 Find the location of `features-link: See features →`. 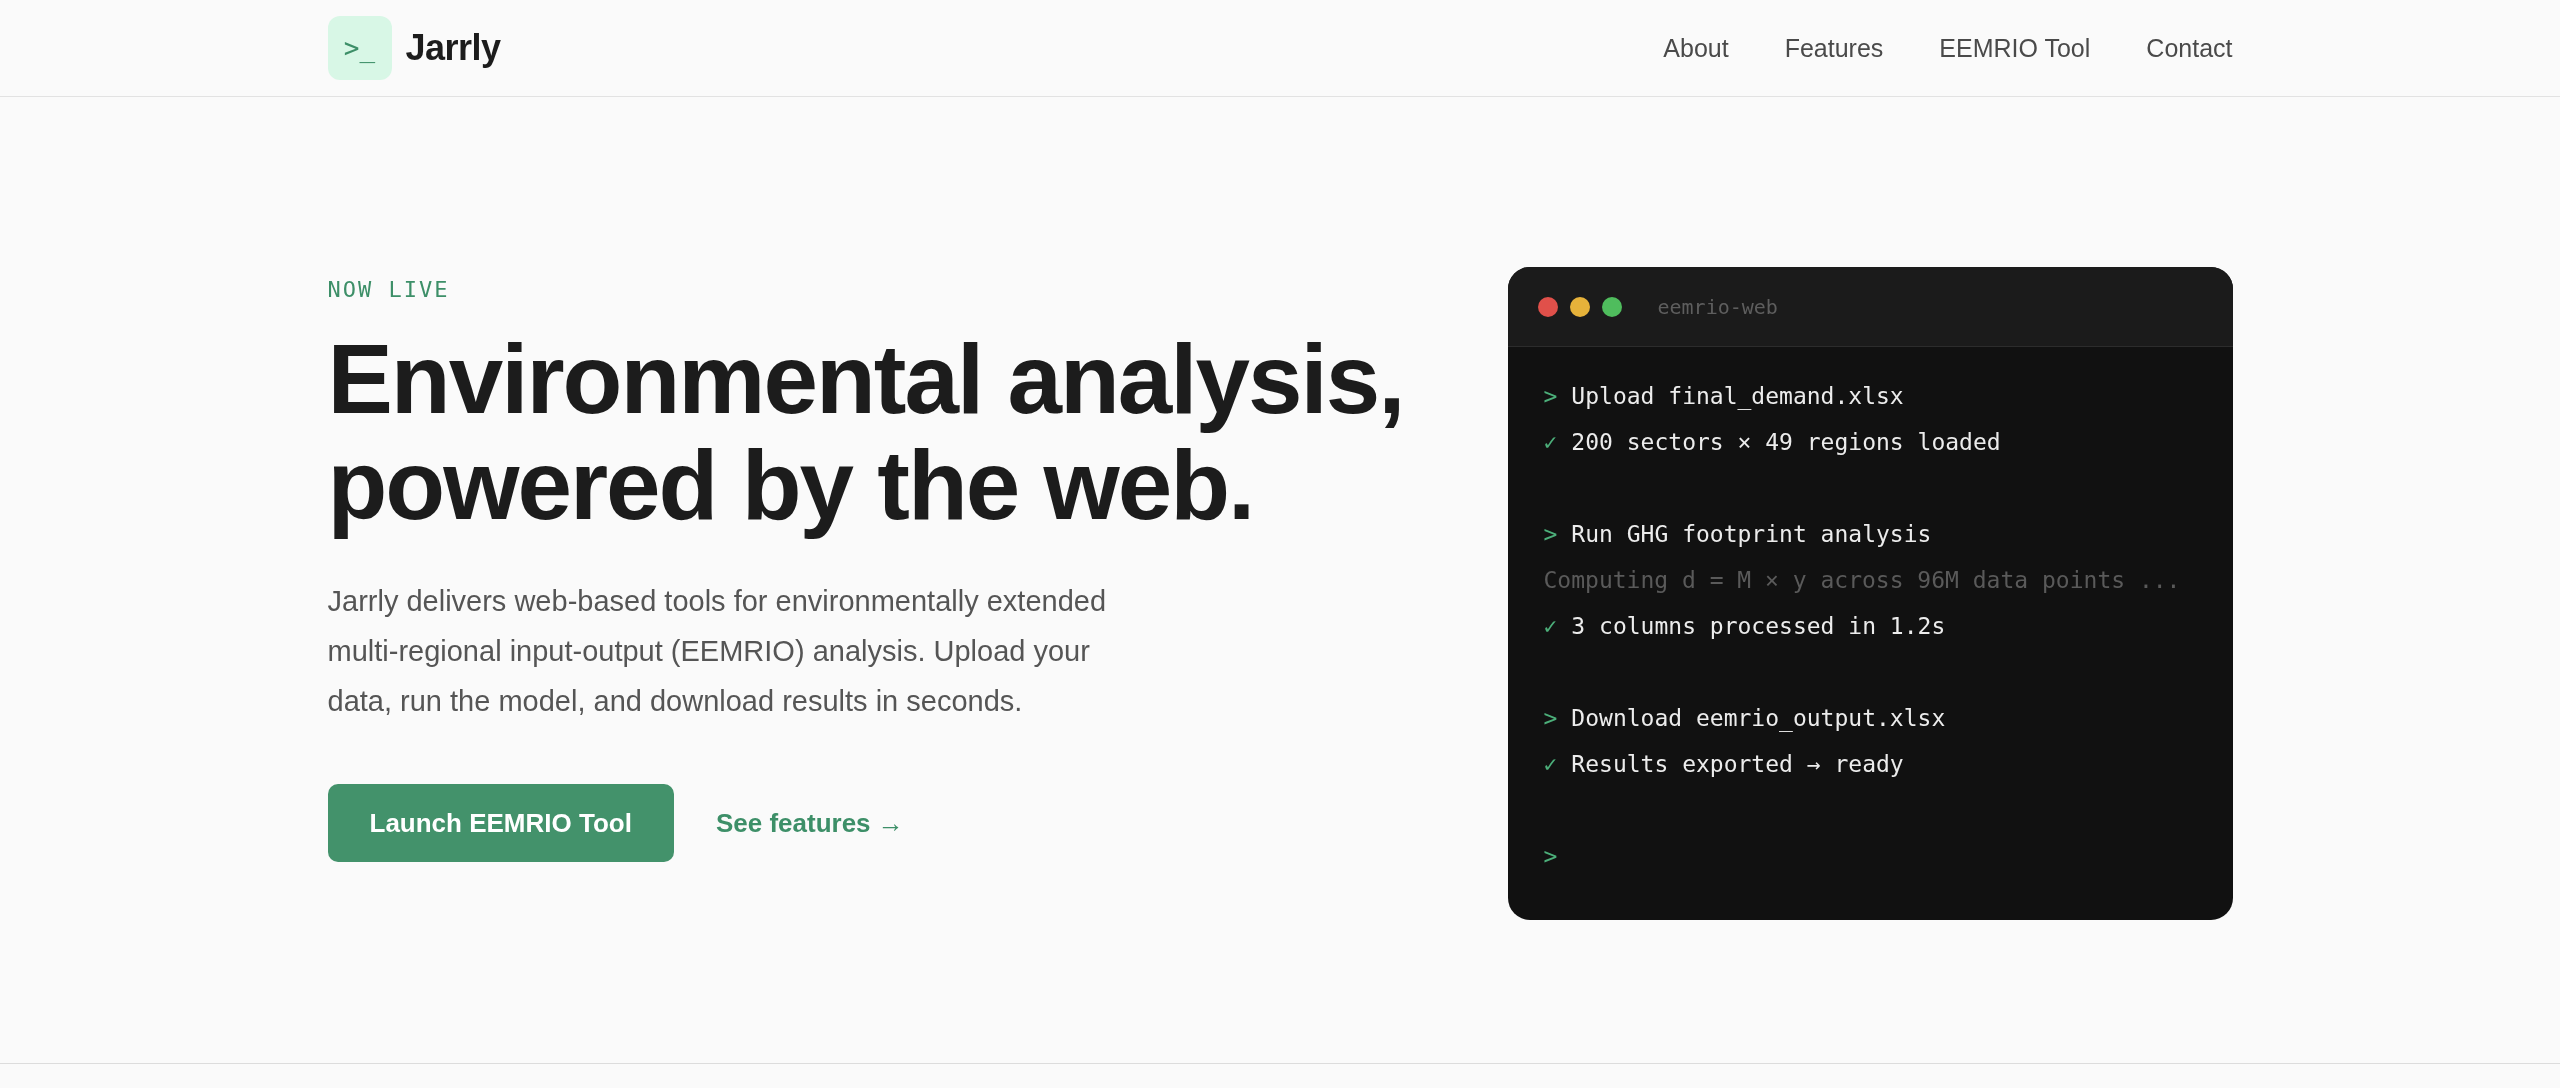

features-link: See features → is located at coordinates (809, 823).